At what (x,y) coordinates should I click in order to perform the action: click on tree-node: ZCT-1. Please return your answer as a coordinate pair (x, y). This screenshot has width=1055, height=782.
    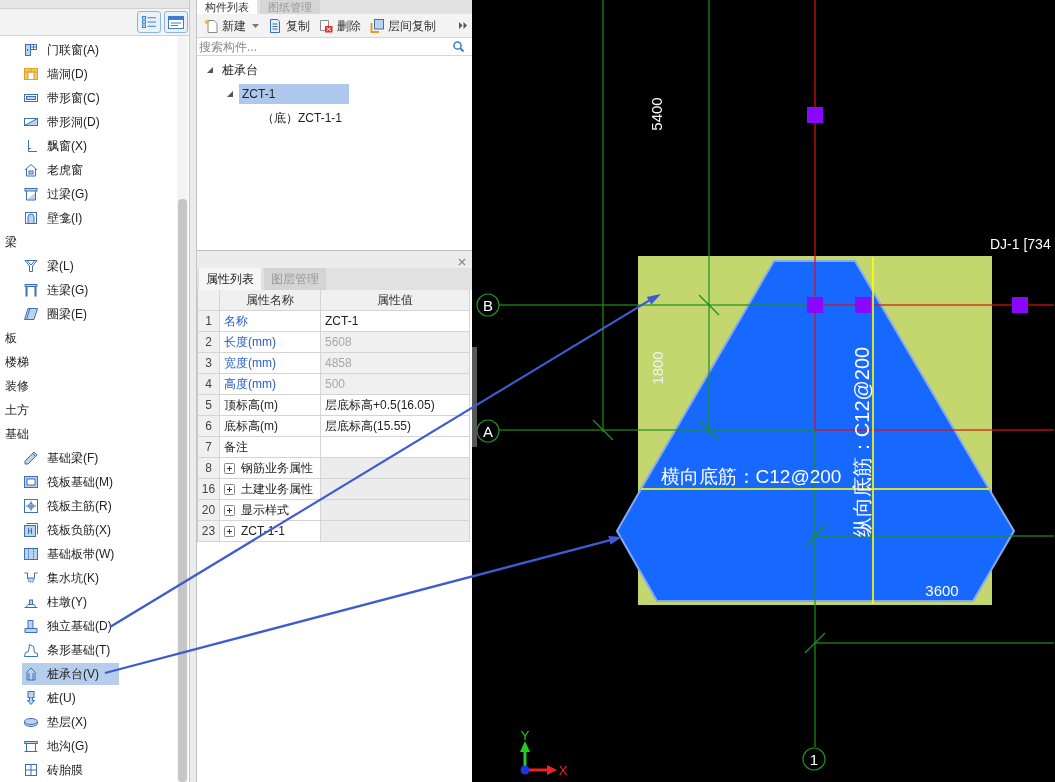
    Looking at the image, I should click on (294, 94).